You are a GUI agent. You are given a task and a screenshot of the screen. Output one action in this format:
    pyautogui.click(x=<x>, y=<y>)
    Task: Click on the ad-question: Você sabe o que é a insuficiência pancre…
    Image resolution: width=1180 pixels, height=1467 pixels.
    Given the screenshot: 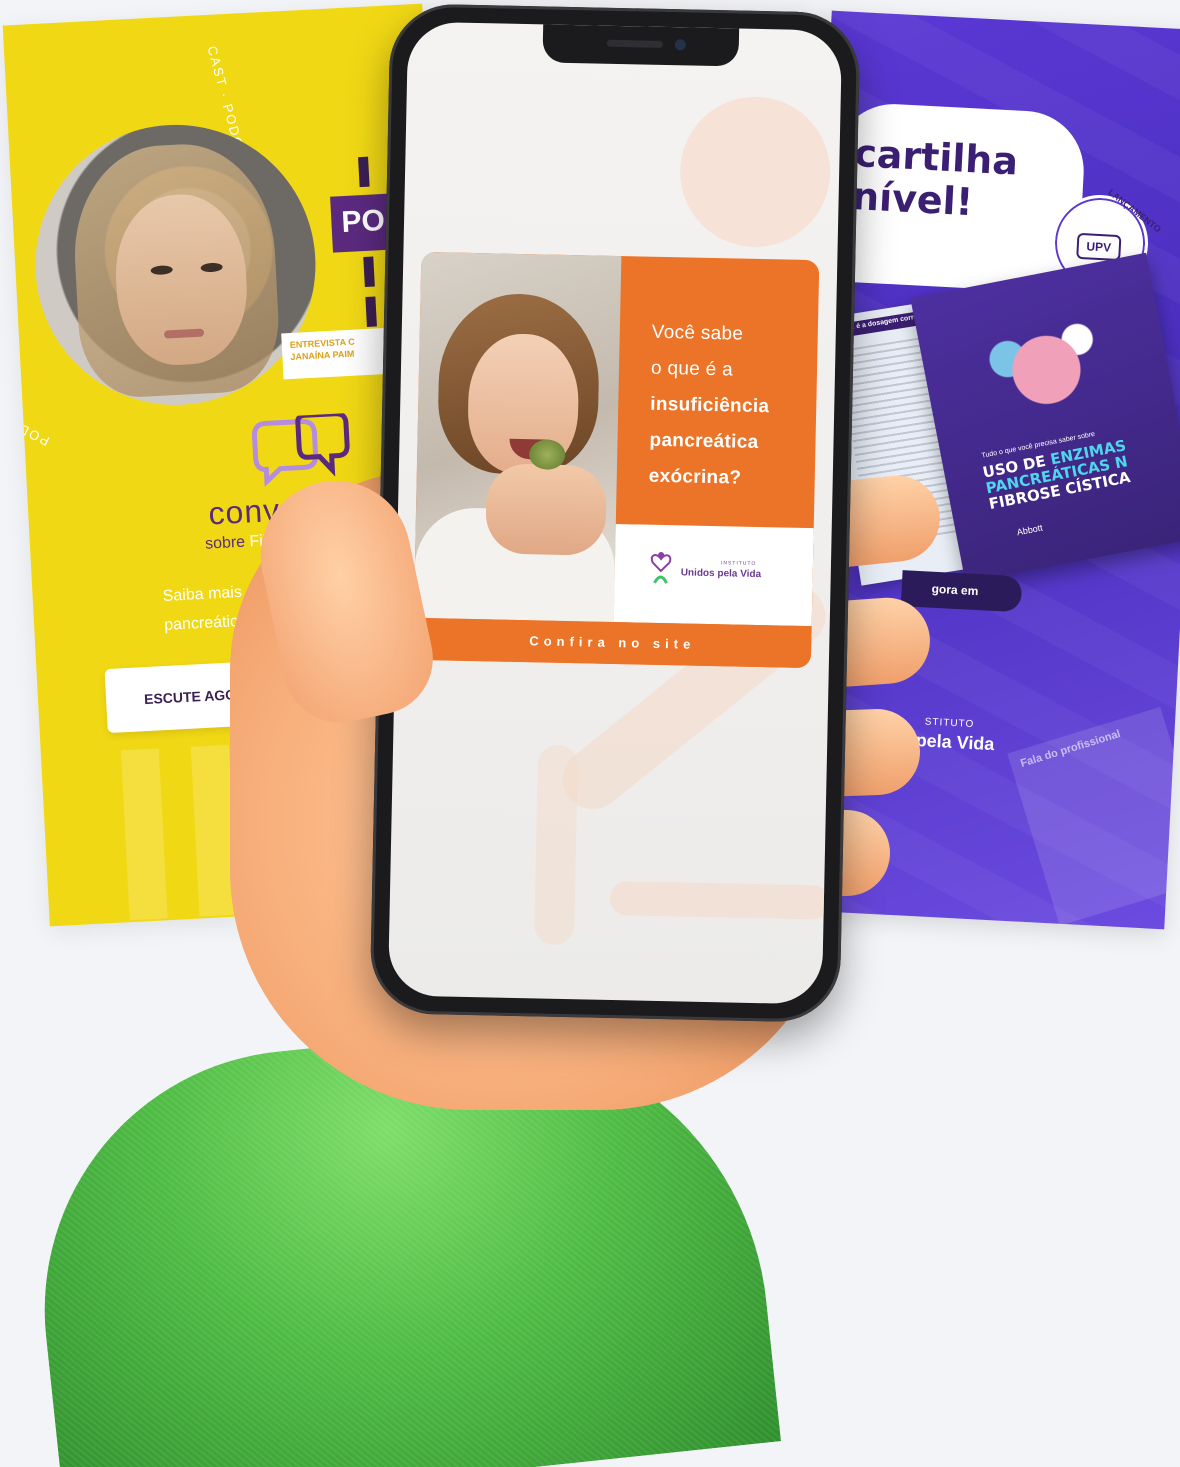 What is the action you would take?
    pyautogui.click(x=709, y=405)
    